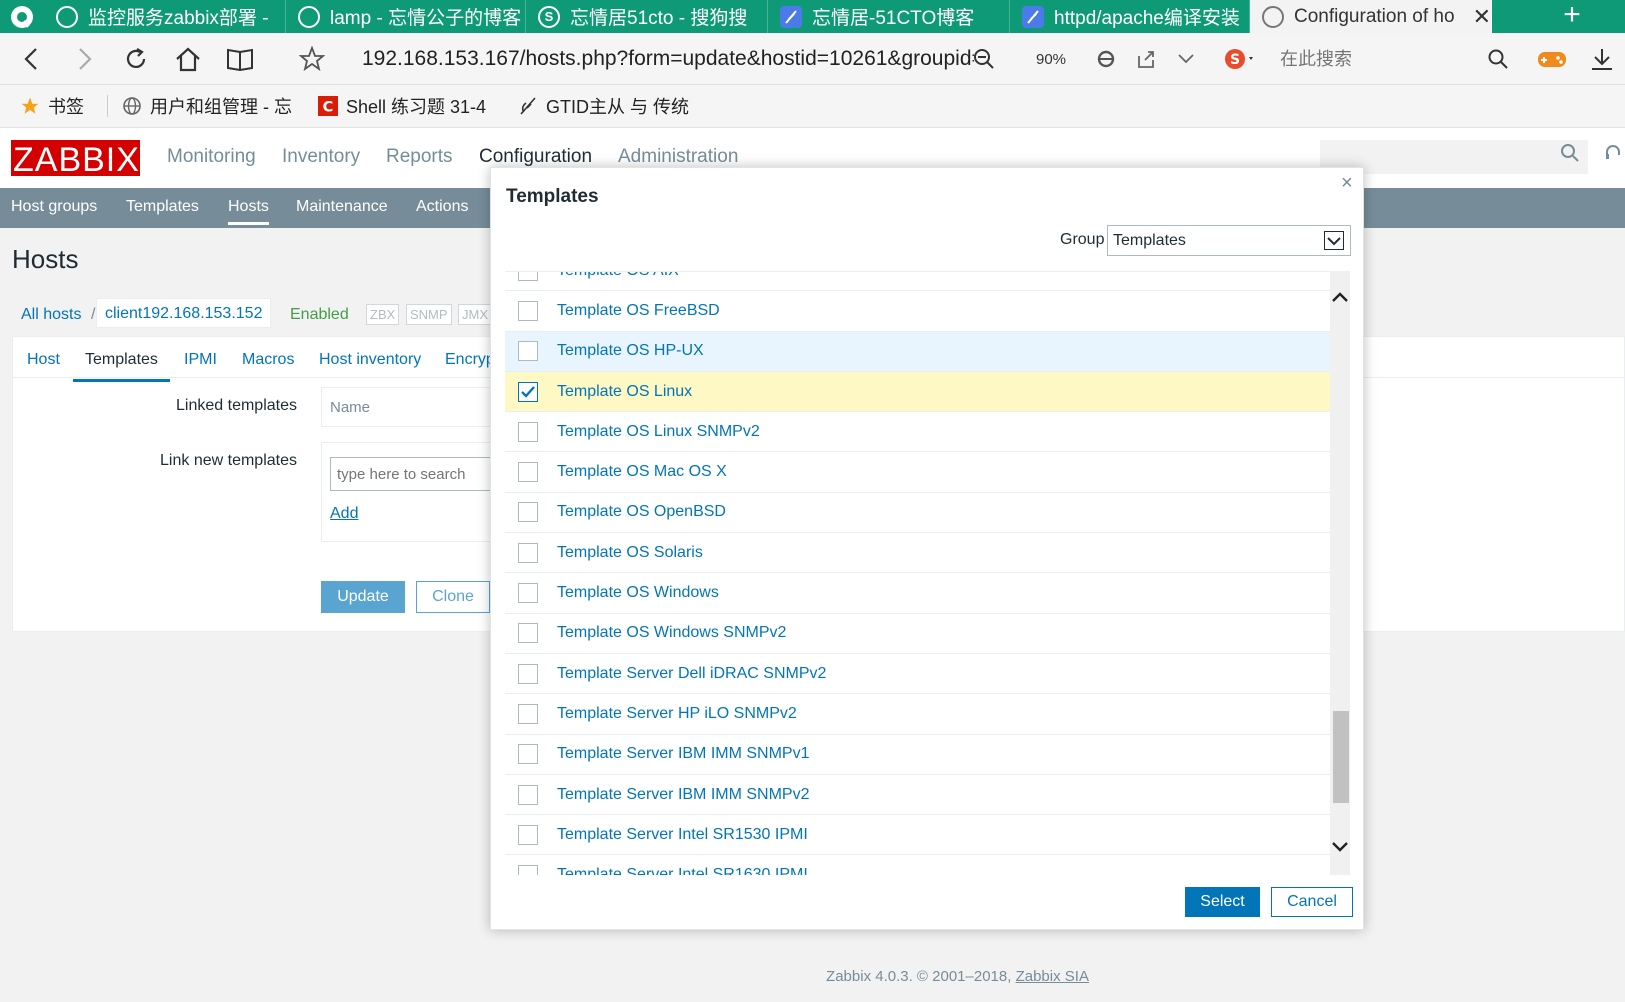 Image resolution: width=1625 pixels, height=1002 pixels. What do you see at coordinates (917, 714) in the screenshot?
I see `template-row: Template Server HP iLO SNMPv2` at bounding box center [917, 714].